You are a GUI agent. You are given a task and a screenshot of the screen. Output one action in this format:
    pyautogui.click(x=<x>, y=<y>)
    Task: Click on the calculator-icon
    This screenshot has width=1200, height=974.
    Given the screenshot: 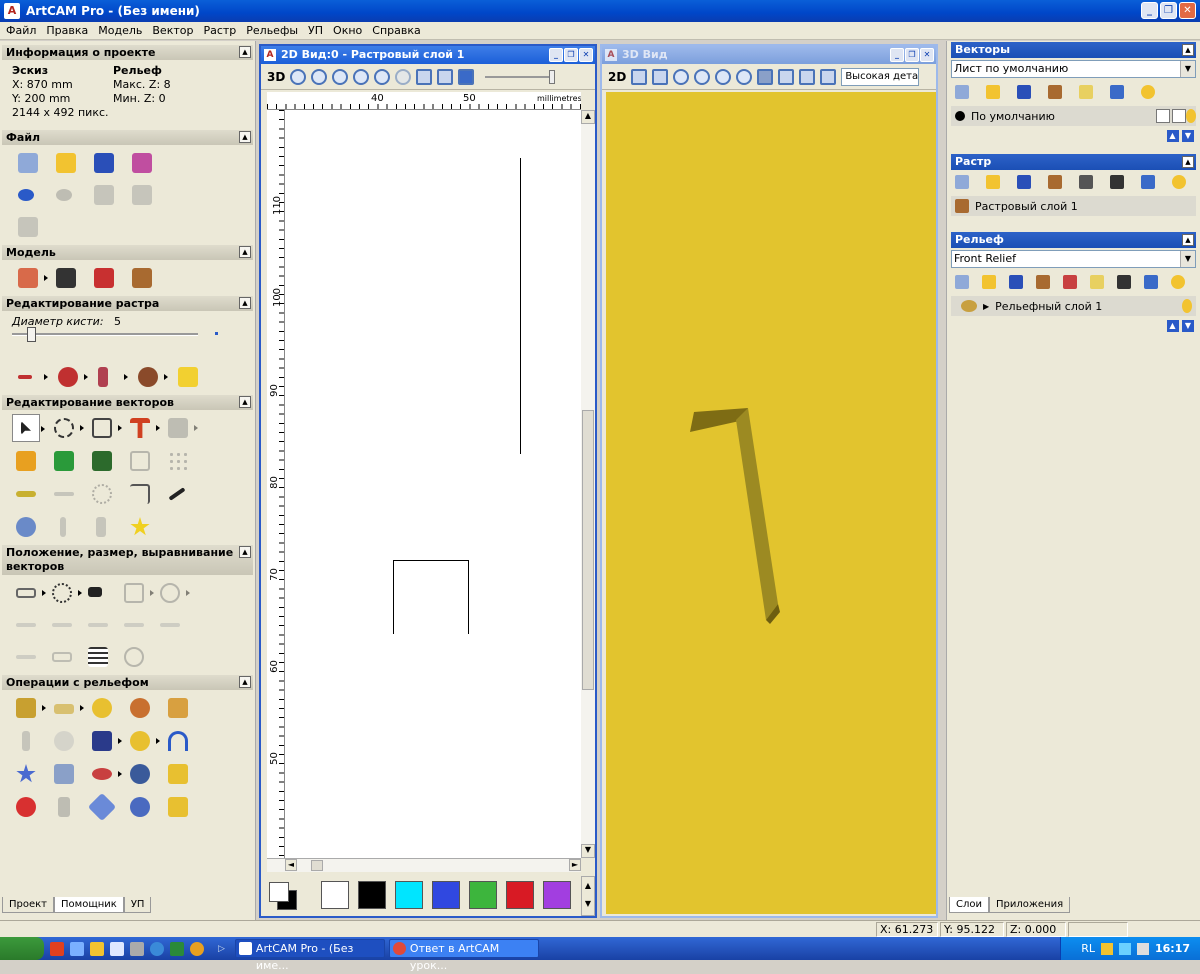 What is the action you would take?
    pyautogui.click(x=137, y=948)
    